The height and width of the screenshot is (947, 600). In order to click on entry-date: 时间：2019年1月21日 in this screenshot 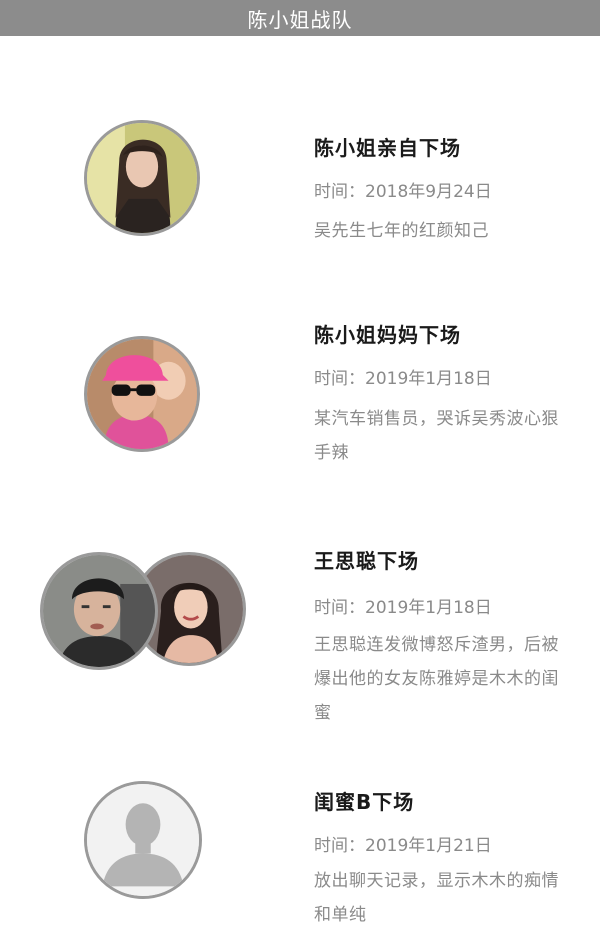, I will do `click(403, 846)`.